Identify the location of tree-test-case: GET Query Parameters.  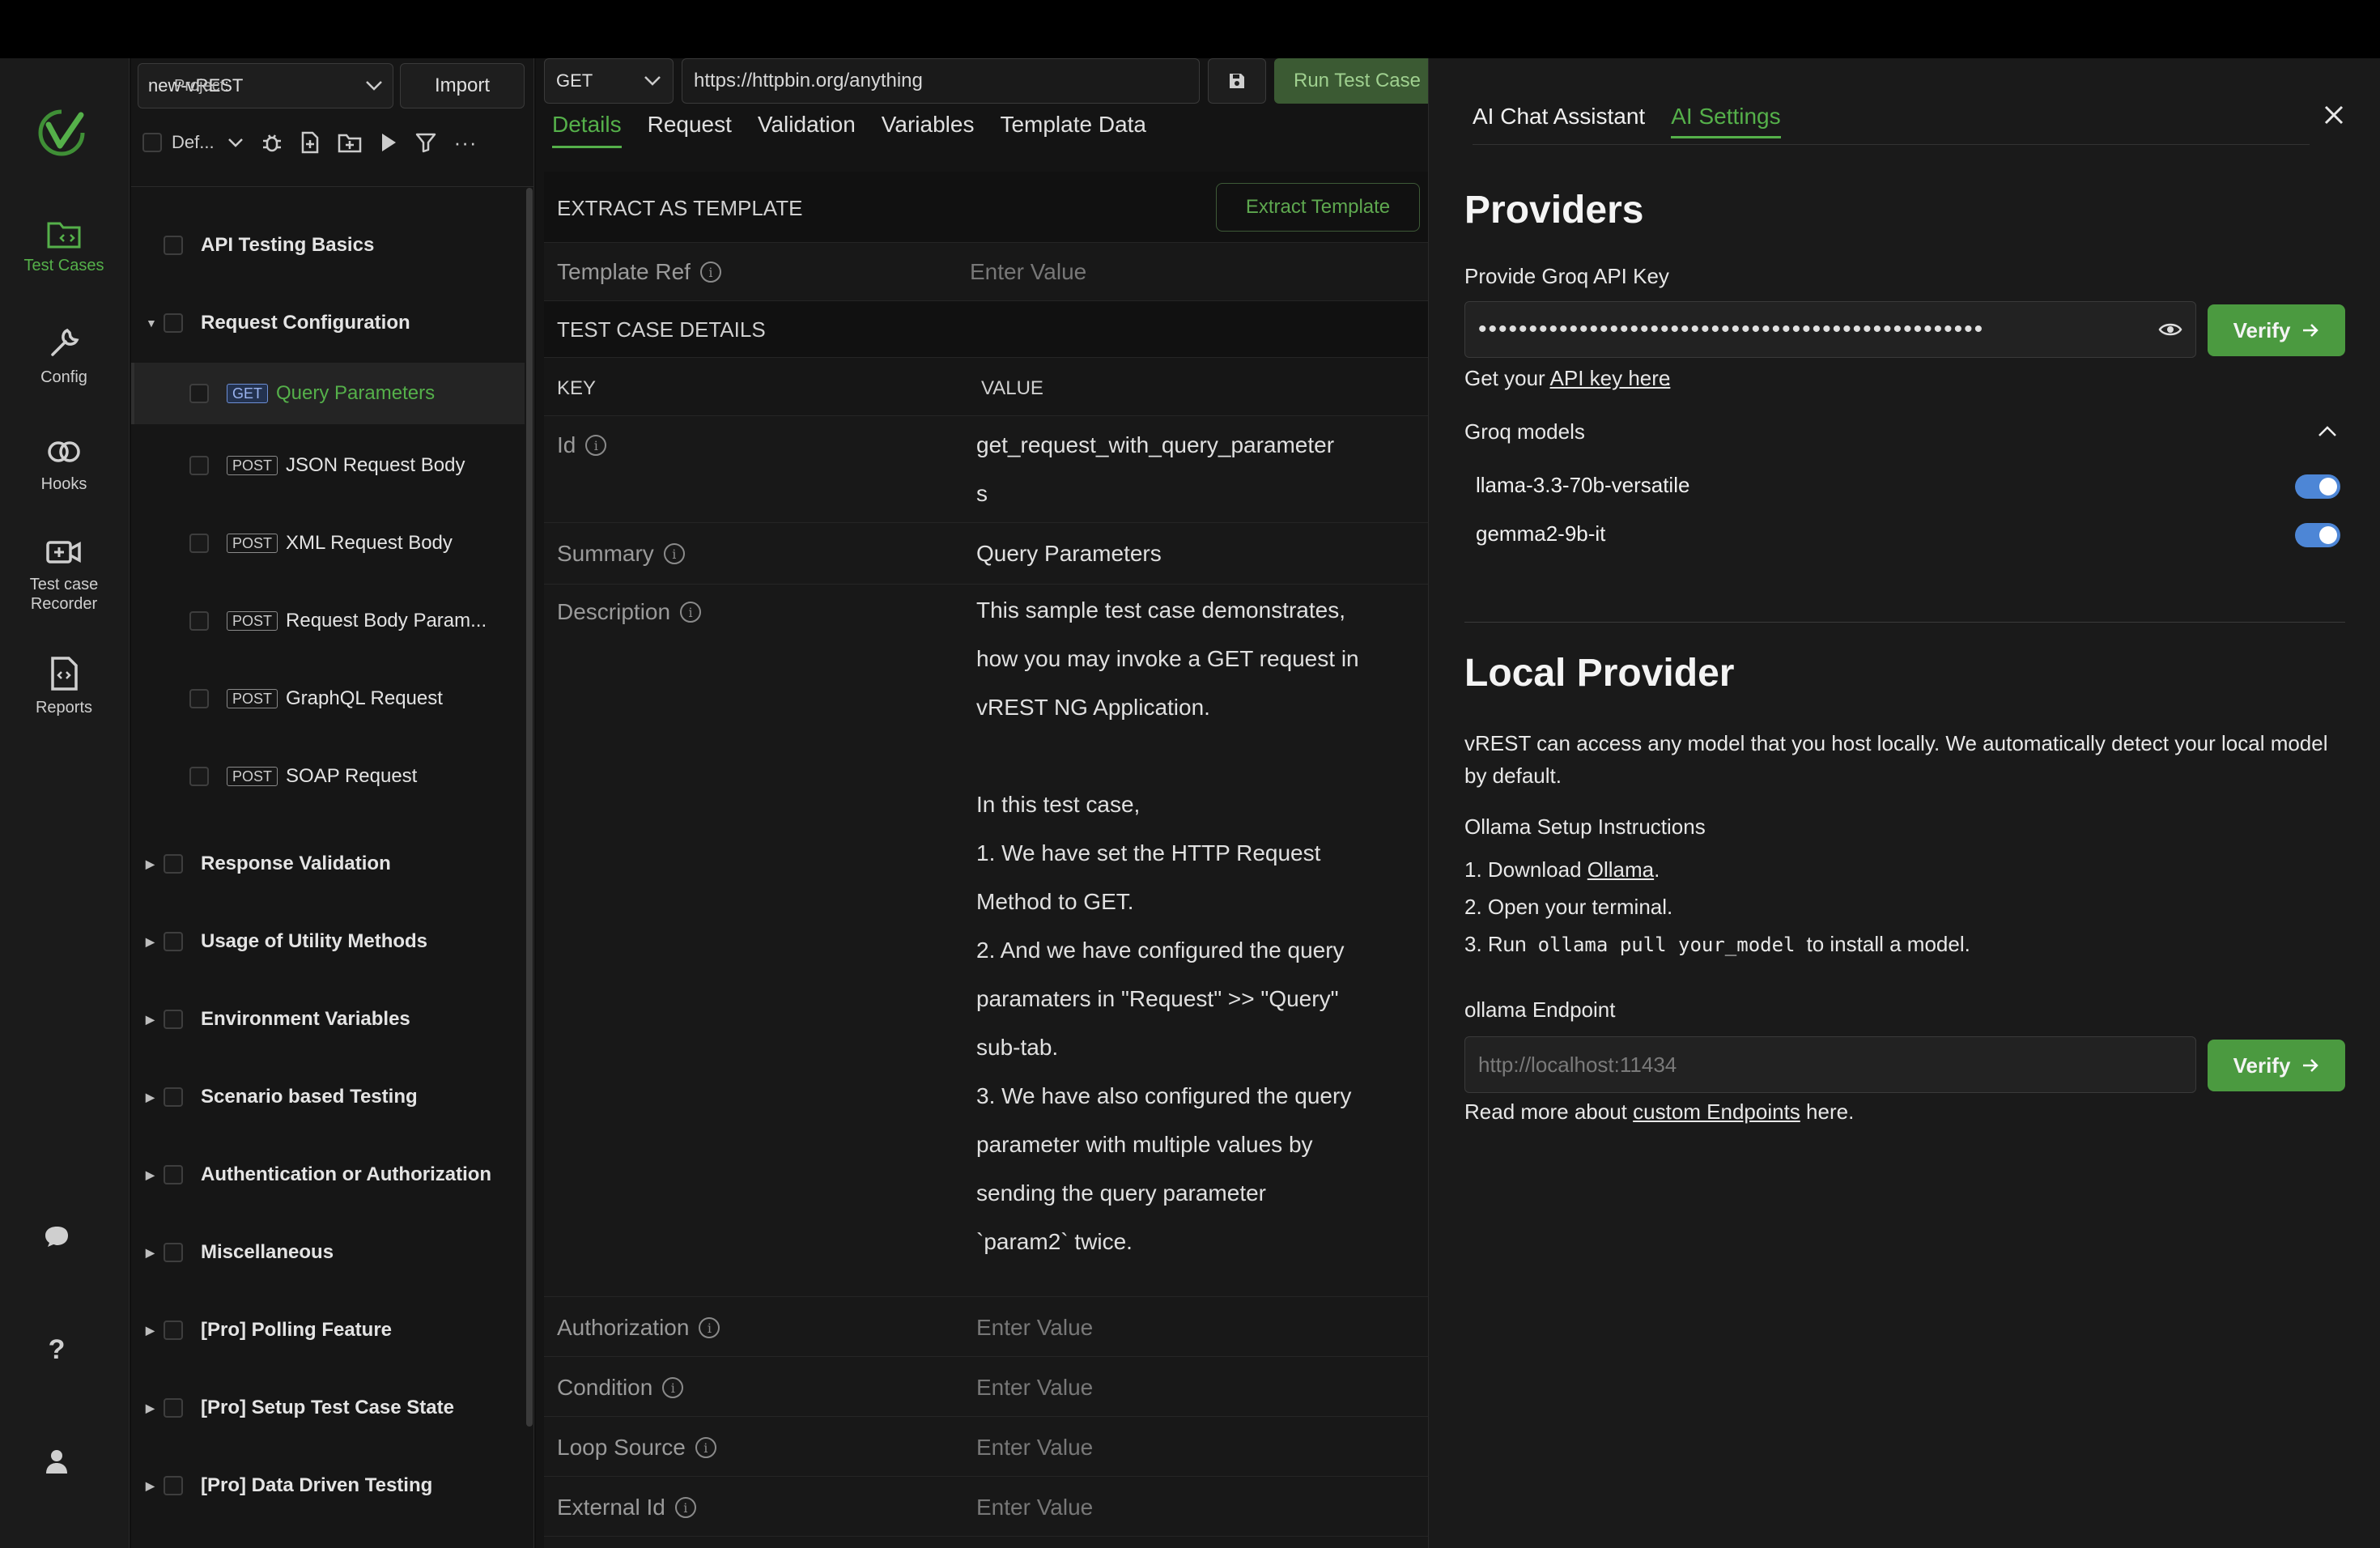
(328, 393).